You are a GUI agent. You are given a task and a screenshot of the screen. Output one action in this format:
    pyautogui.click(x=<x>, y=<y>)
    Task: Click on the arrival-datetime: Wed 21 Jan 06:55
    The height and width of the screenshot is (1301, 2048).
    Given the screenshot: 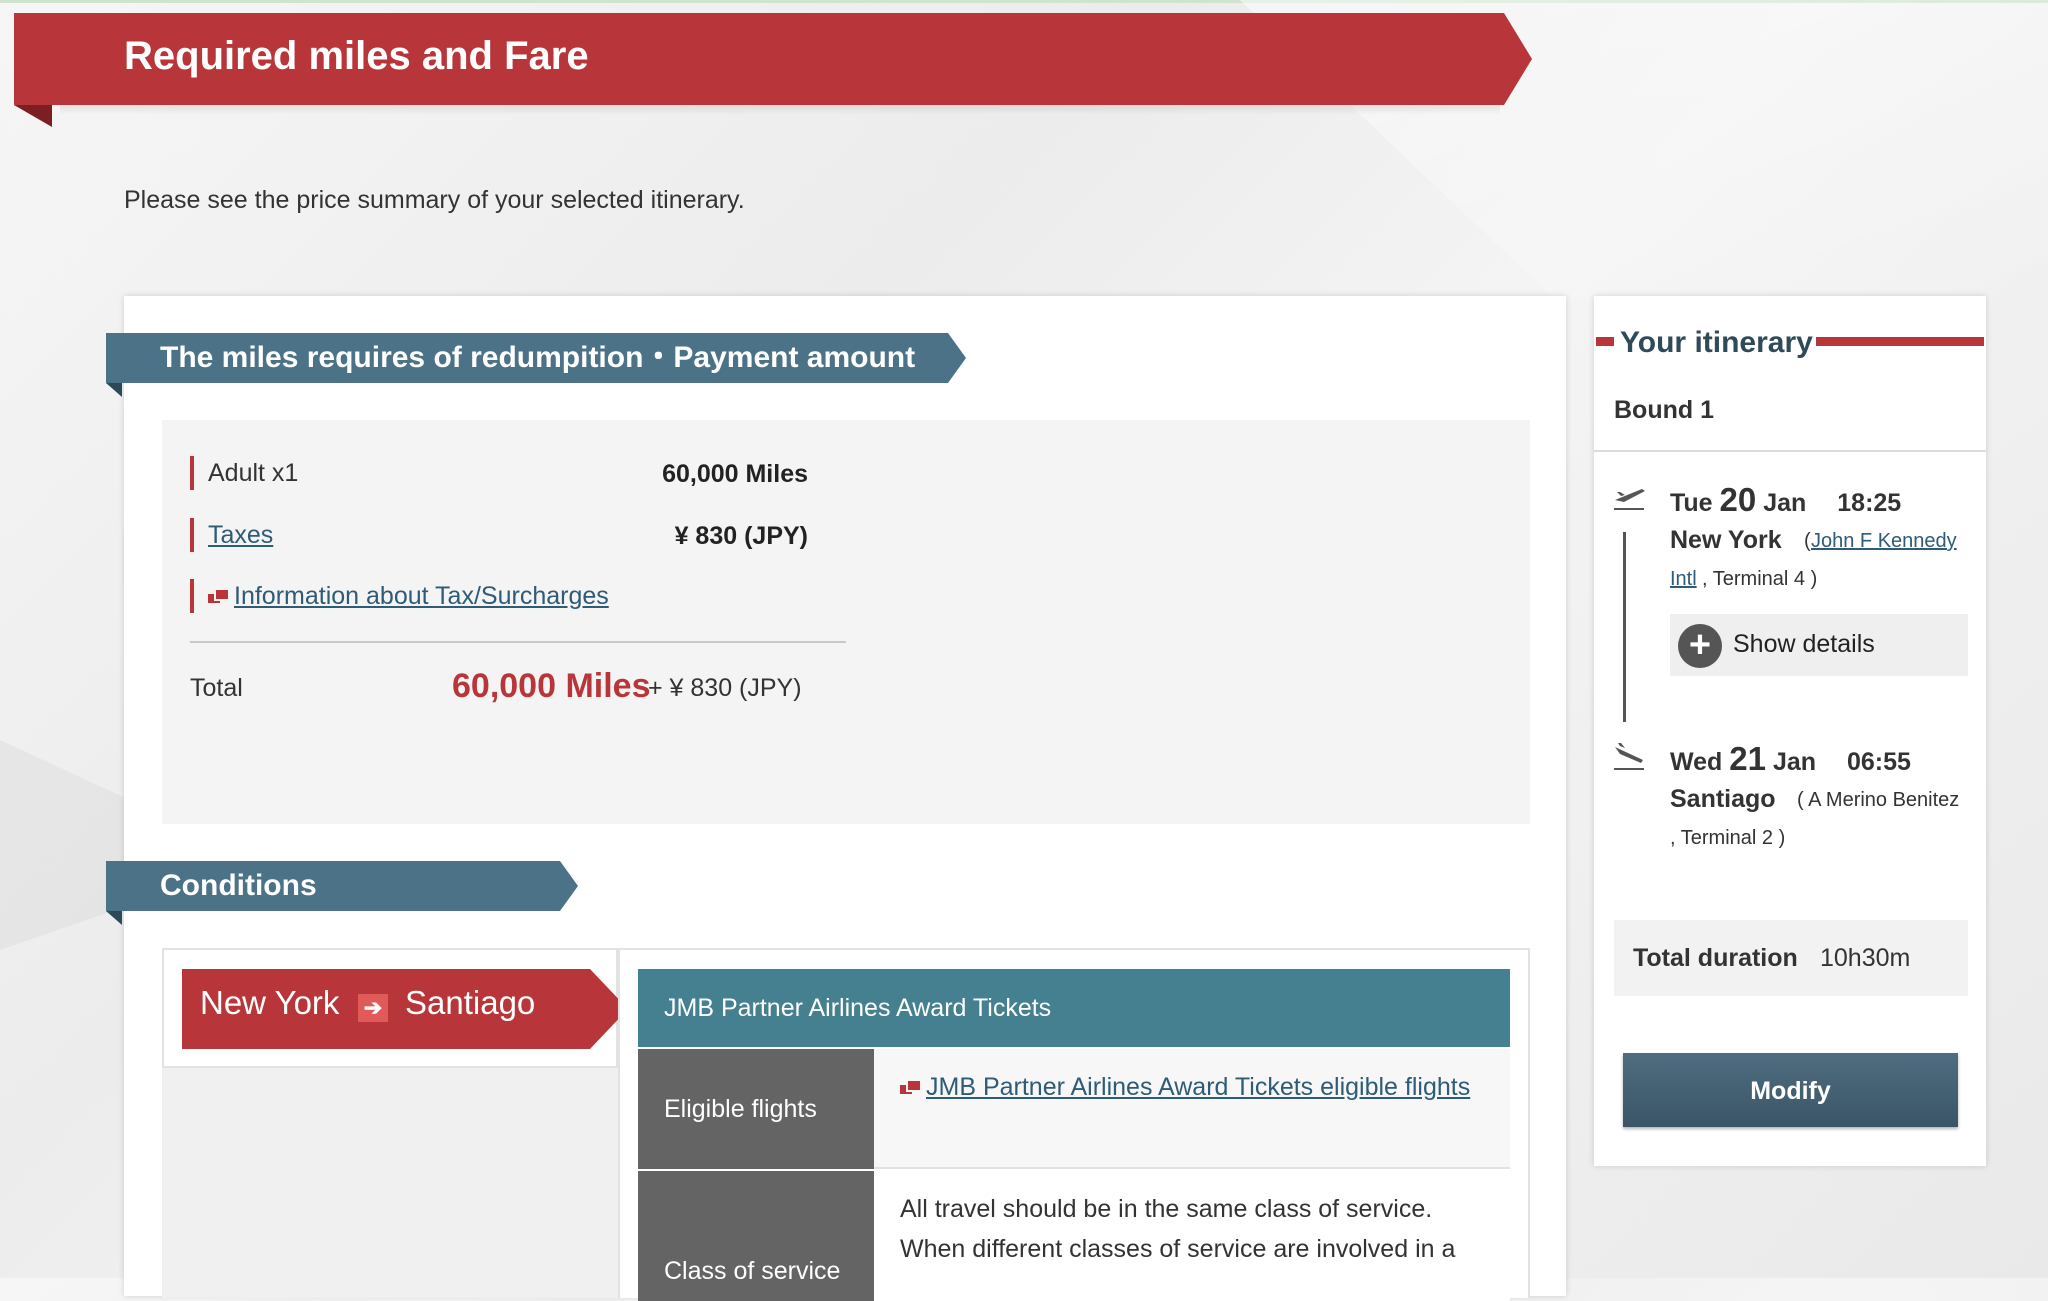 What is the action you would take?
    pyautogui.click(x=1790, y=759)
    